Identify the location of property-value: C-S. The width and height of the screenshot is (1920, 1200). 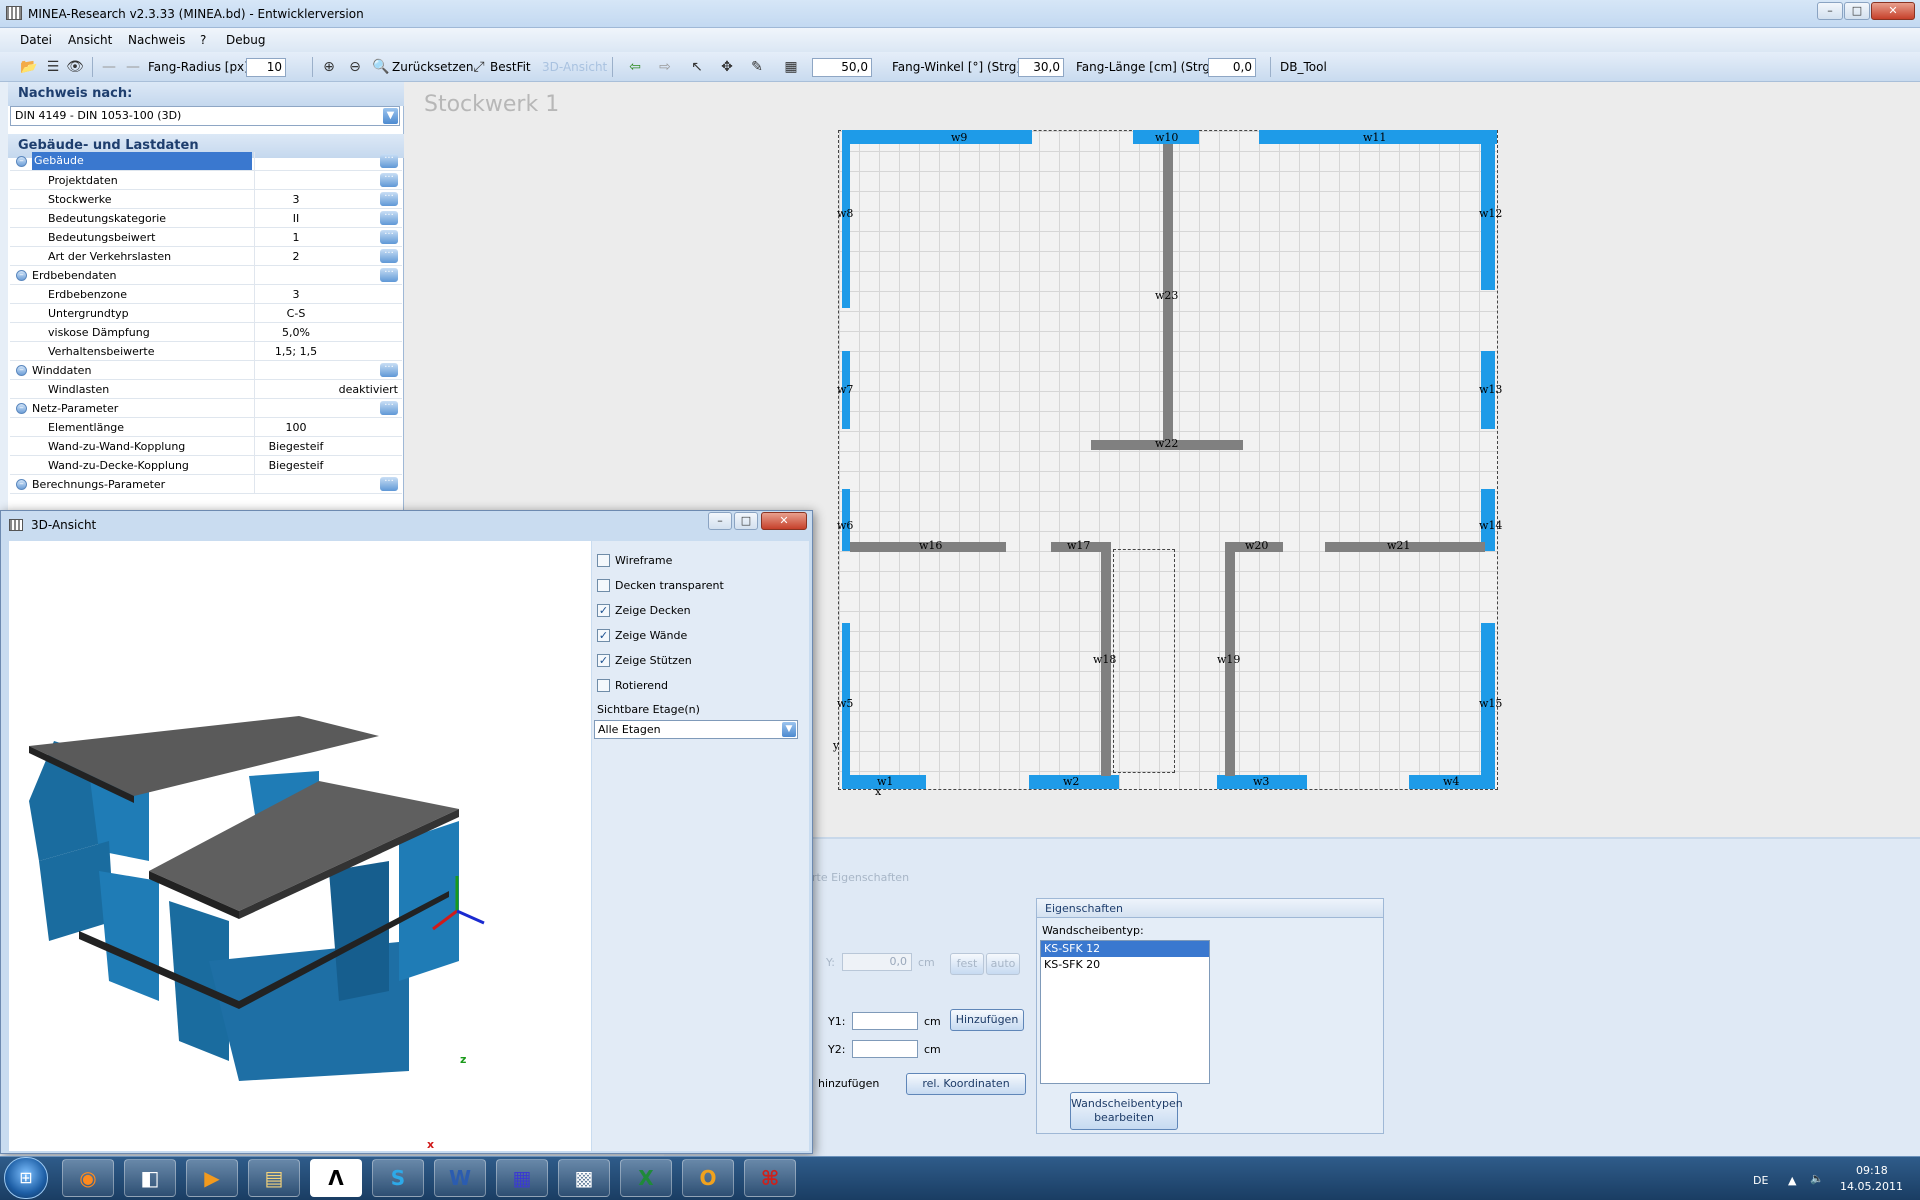
(296, 313).